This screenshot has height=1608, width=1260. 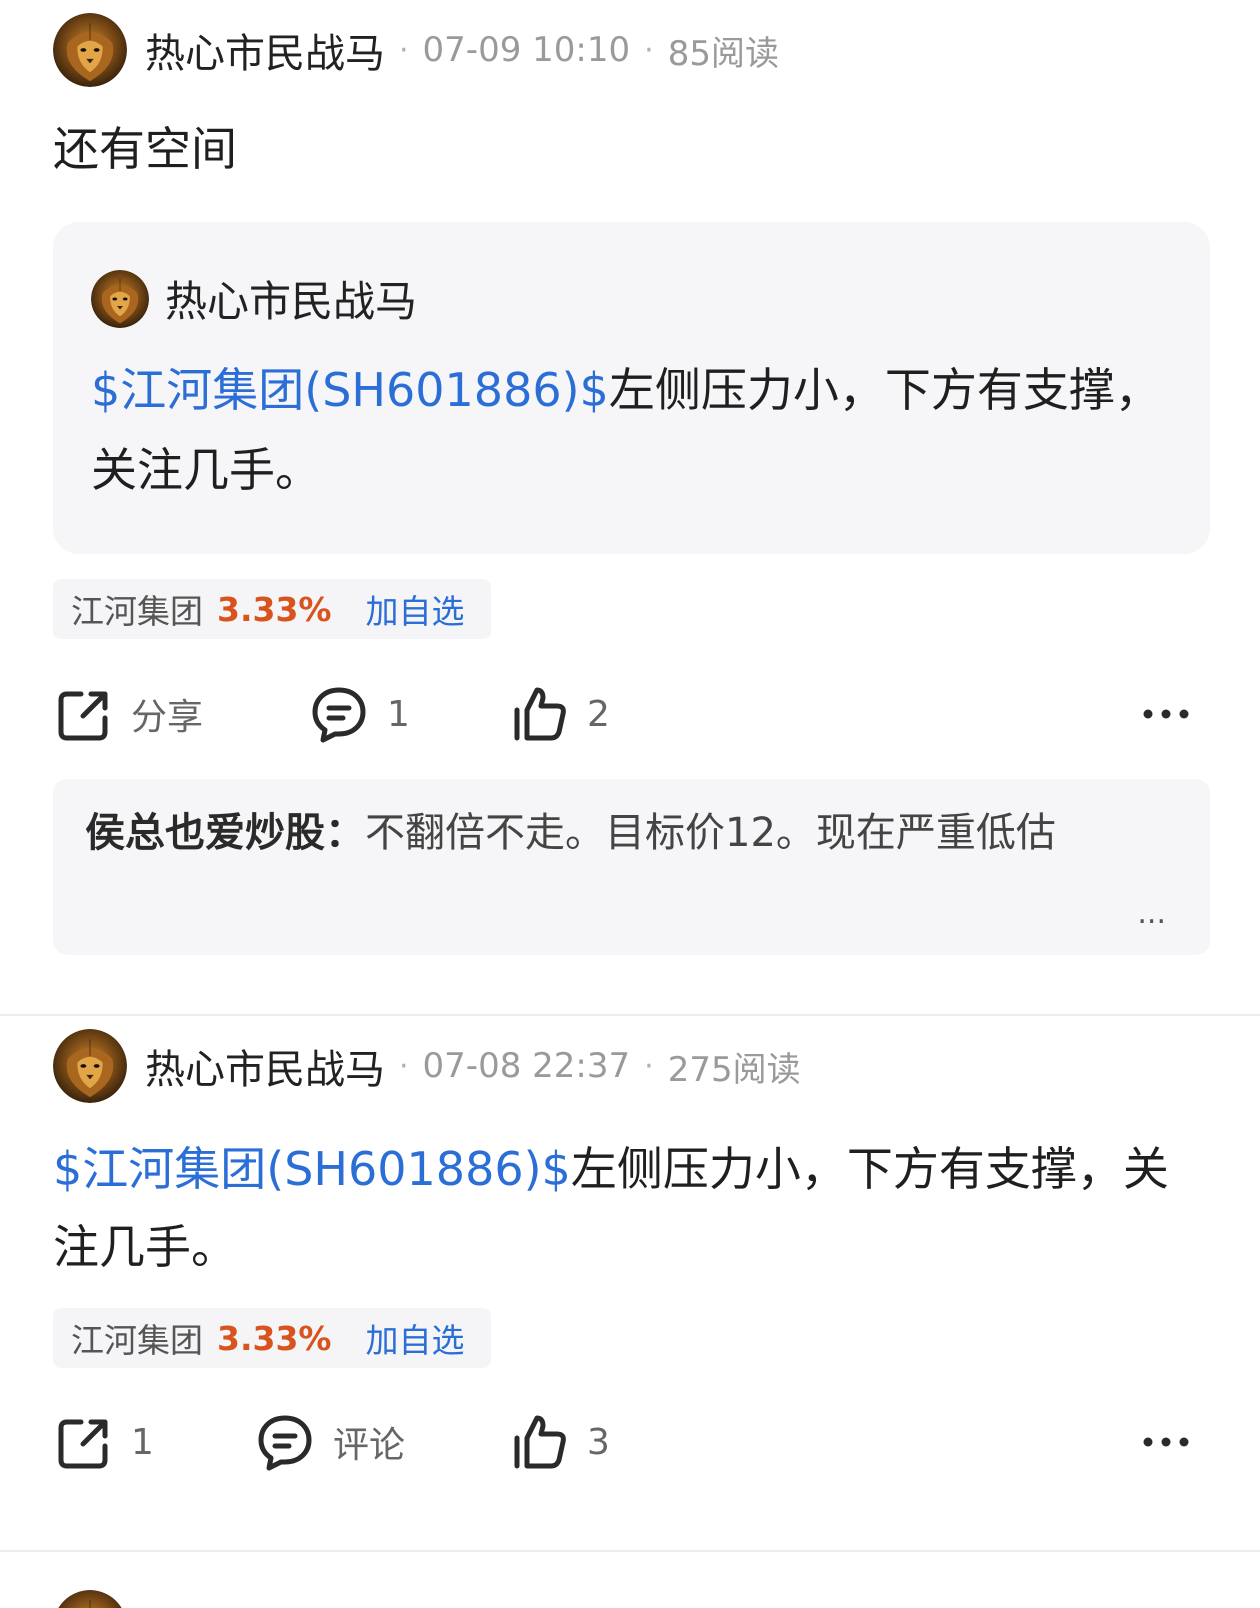 What do you see at coordinates (621, 1208) in the screenshot?
I see `post-text: $江河集团(SH601886)$左侧压力小，下方有支撑，关注几手。` at bounding box center [621, 1208].